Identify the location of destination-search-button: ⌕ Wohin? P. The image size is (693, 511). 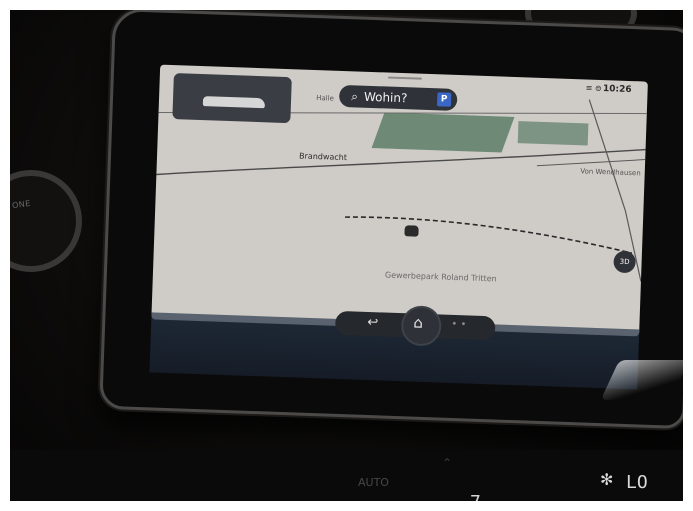
(398, 97).